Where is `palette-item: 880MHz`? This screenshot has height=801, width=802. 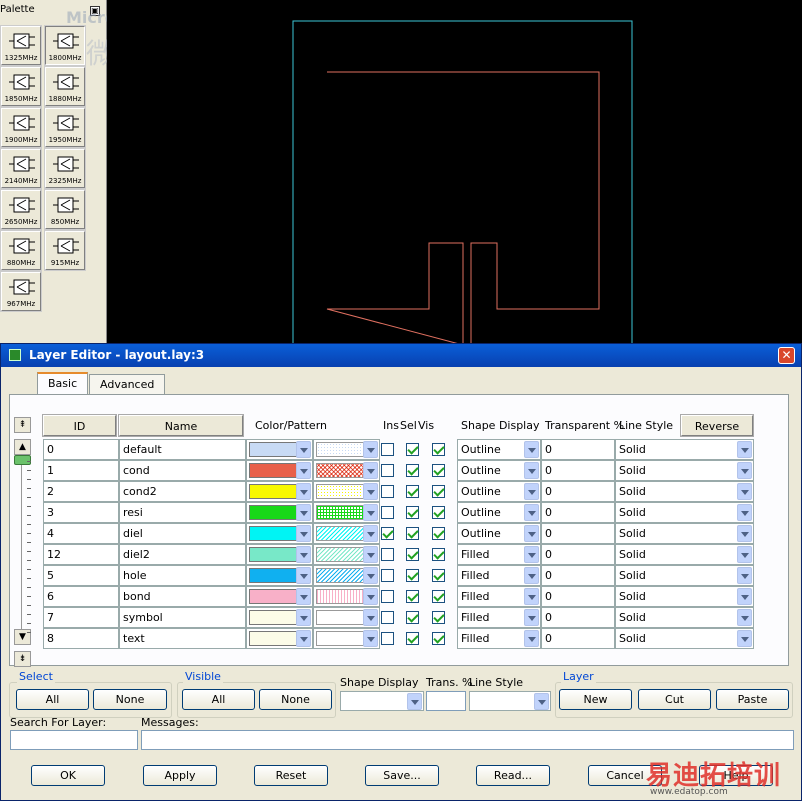 palette-item: 880MHz is located at coordinates (21, 250).